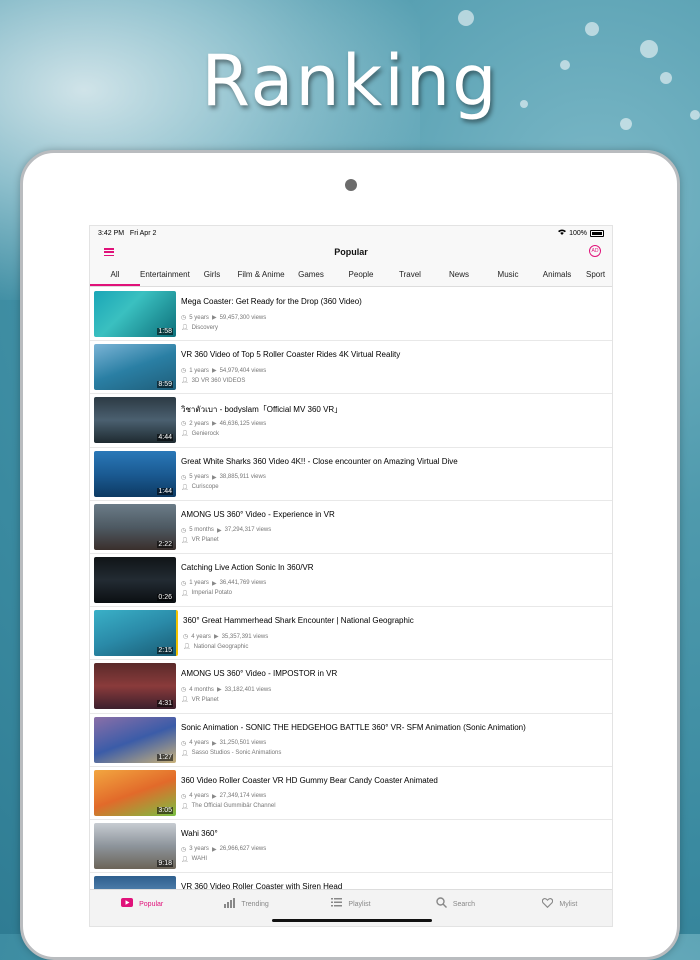 The width and height of the screenshot is (700, 960). What do you see at coordinates (557, 275) in the screenshot?
I see `tab-animals: Animals` at bounding box center [557, 275].